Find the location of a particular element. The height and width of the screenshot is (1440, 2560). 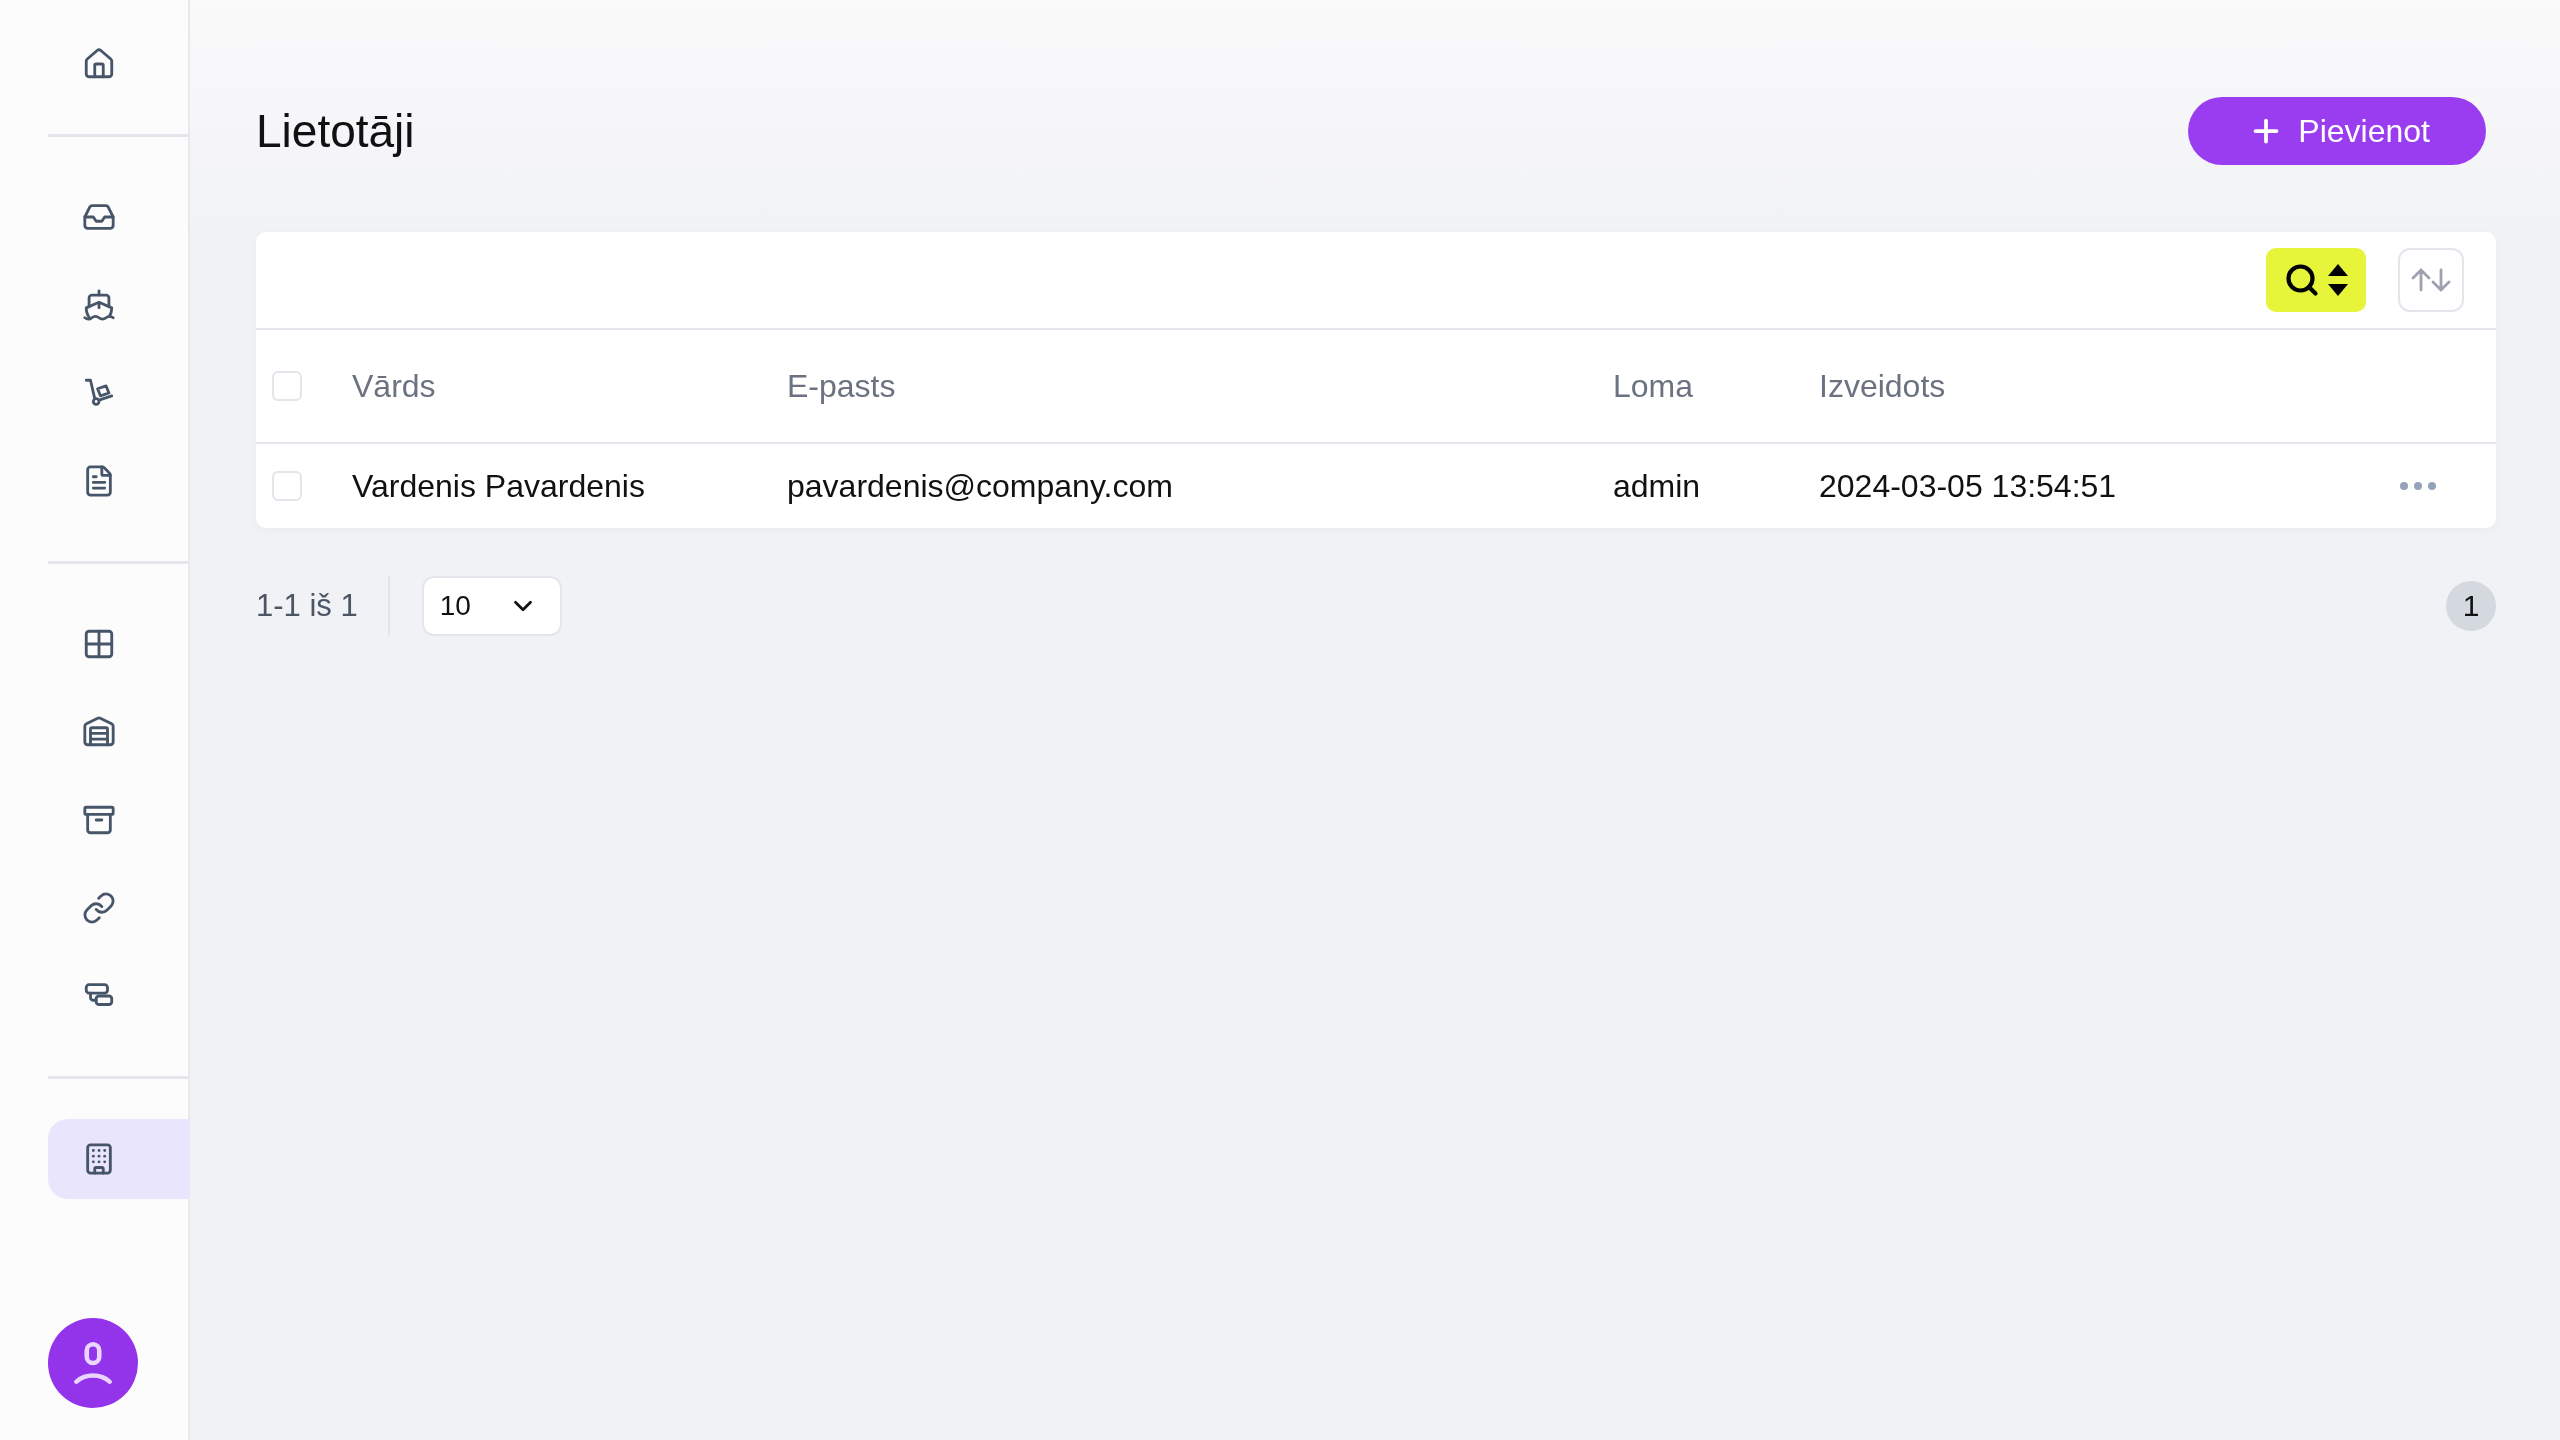

table-cell-text: admin is located at coordinates (1657, 486).